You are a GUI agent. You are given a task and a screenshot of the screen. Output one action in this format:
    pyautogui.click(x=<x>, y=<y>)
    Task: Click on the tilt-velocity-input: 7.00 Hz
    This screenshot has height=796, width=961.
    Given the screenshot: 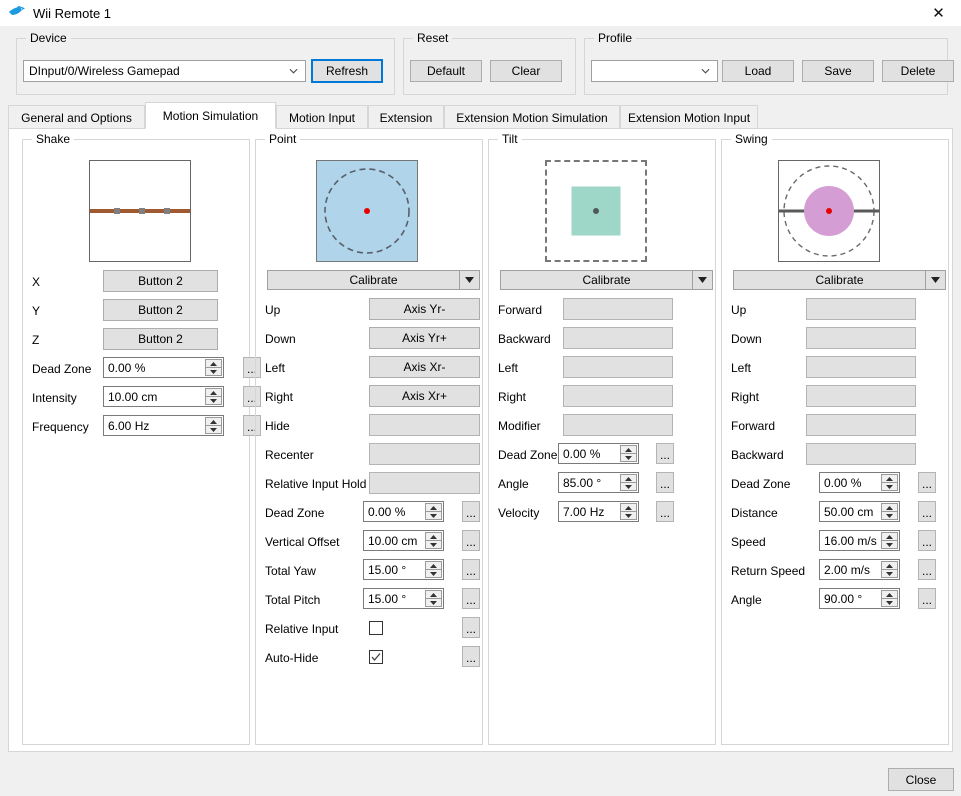 What is the action you would take?
    pyautogui.click(x=598, y=511)
    